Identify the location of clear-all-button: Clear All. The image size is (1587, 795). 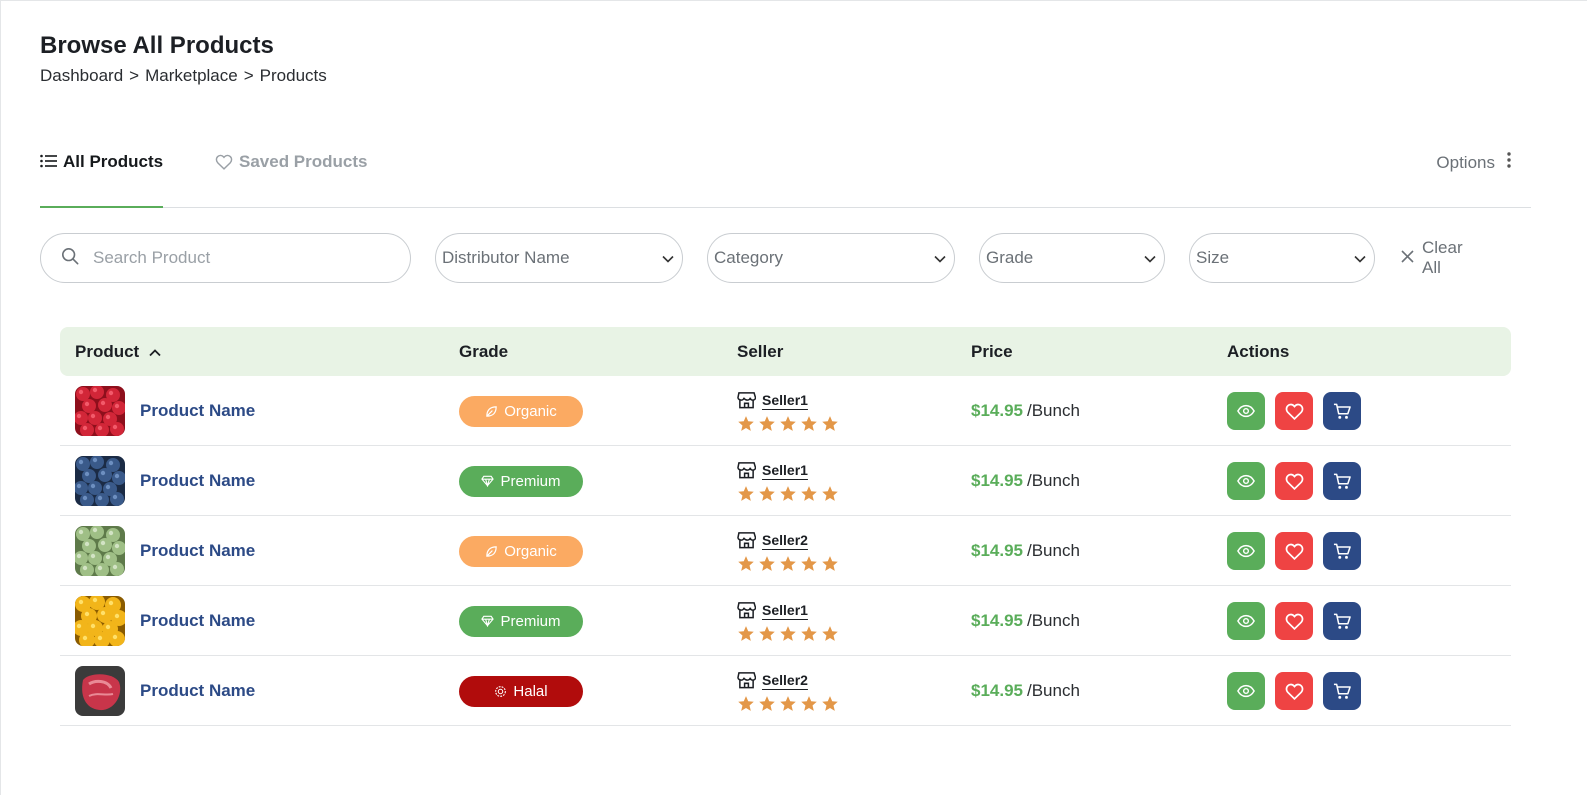
(1432, 258).